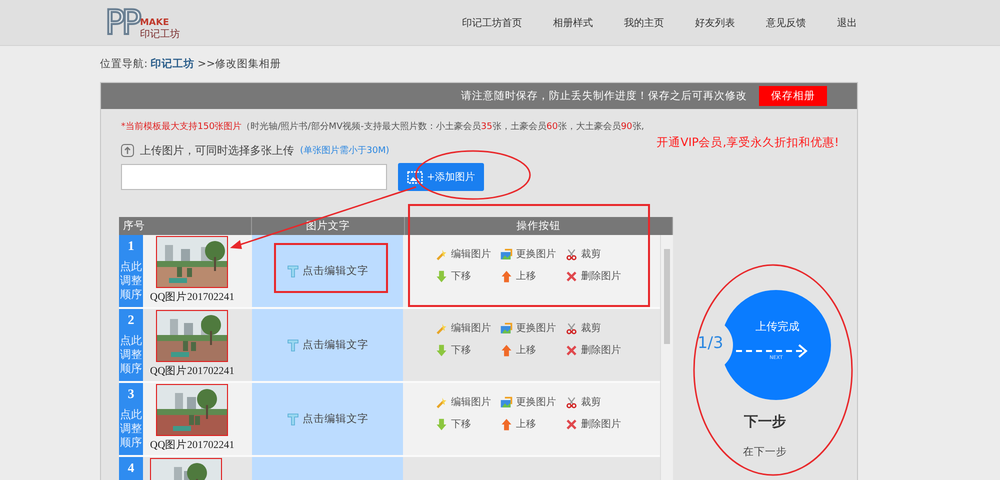  What do you see at coordinates (124, 64) in the screenshot?
I see `breadcrumb-label: 位置导航:` at bounding box center [124, 64].